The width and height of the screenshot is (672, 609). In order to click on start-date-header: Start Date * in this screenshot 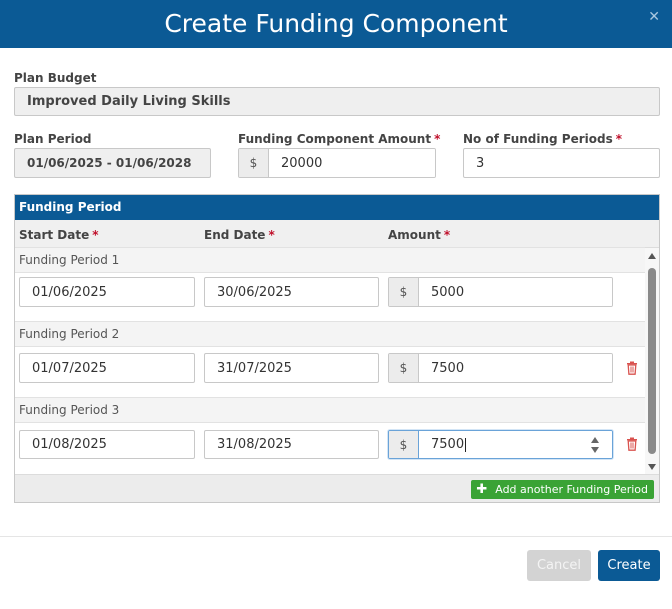, I will do `click(59, 235)`.